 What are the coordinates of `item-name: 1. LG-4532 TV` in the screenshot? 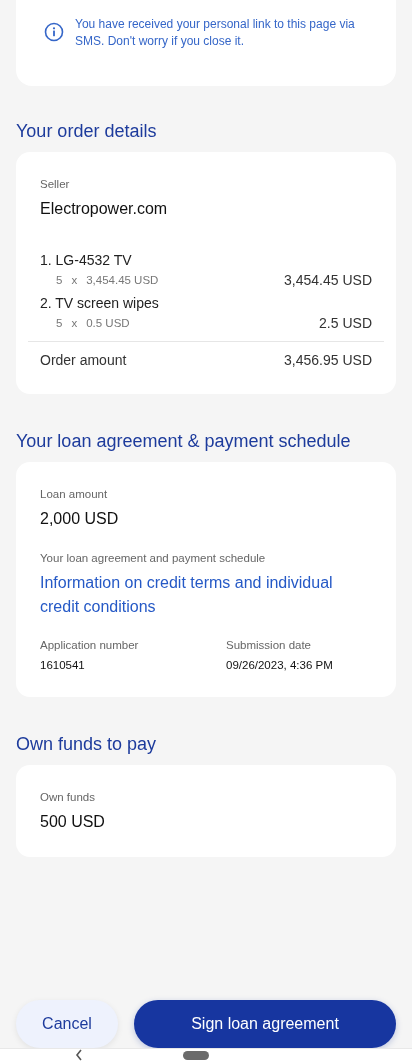 It's located at (86, 260).